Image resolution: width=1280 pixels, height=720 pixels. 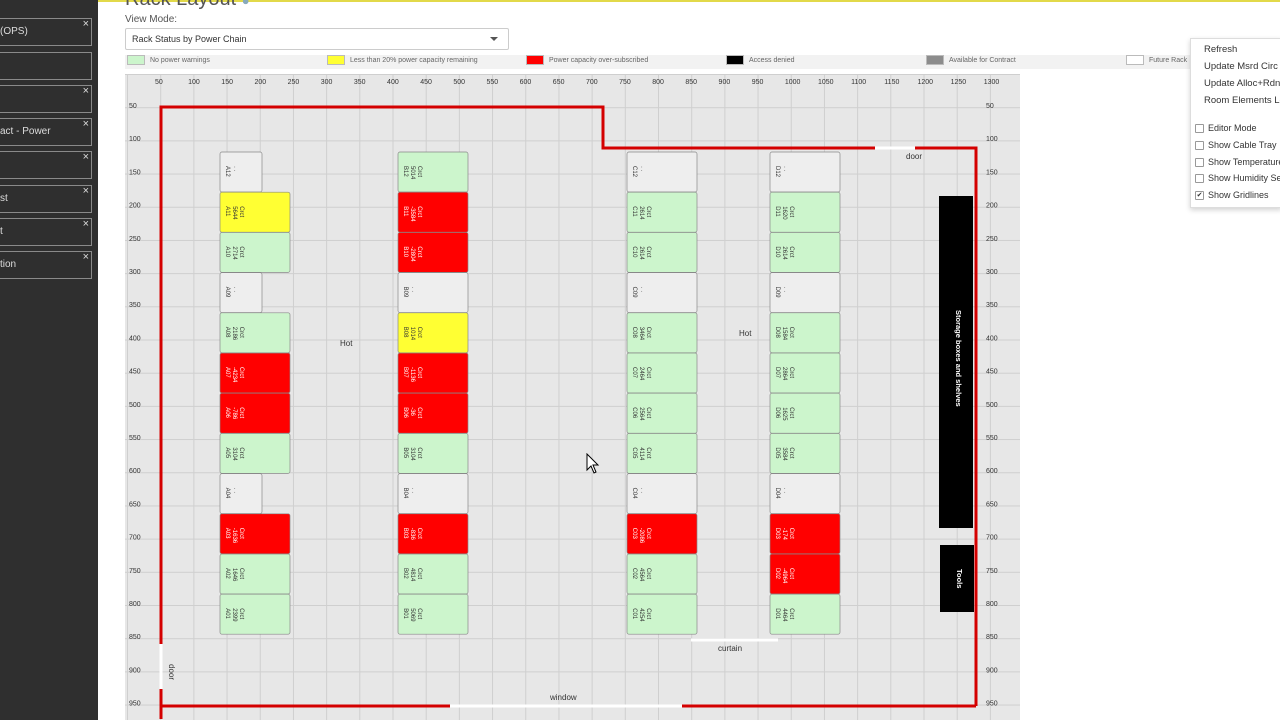 What do you see at coordinates (135, 571) in the screenshot?
I see `y-axis-tick-left: 750` at bounding box center [135, 571].